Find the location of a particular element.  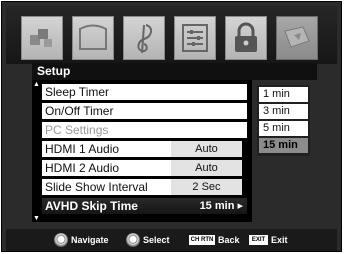

option-15-min: 15 min is located at coordinates (283, 145).